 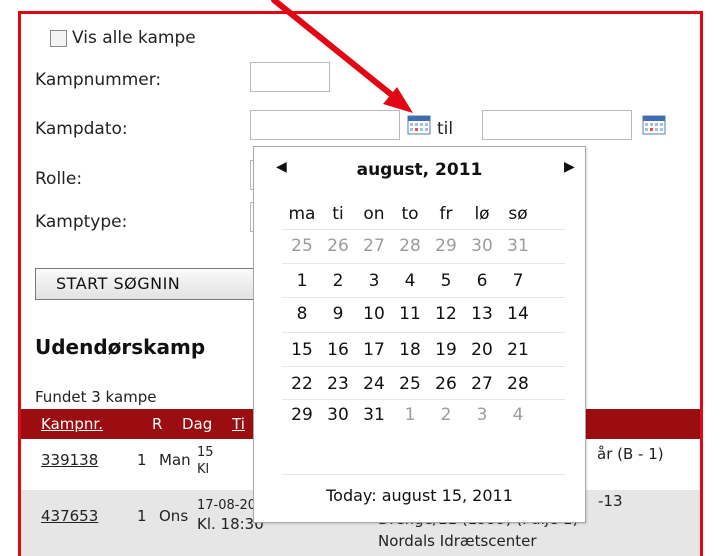 What do you see at coordinates (446, 350) in the screenshot?
I see `day-cell: 19` at bounding box center [446, 350].